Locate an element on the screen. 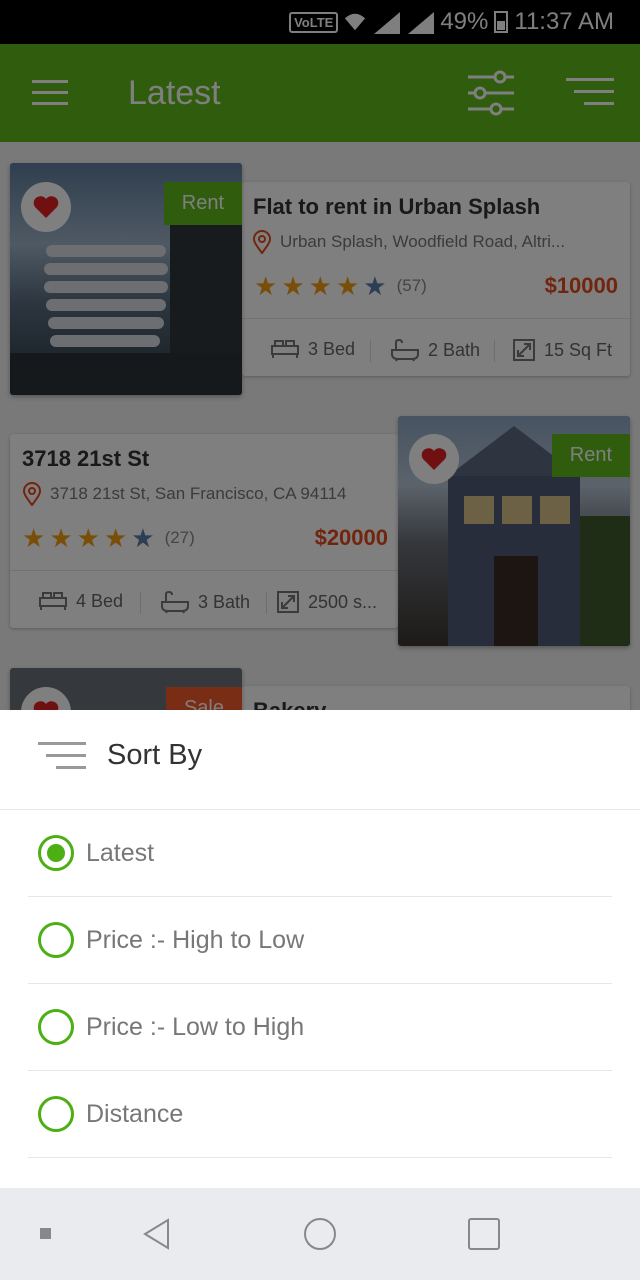 This screenshot has height=1280, width=640. sort-option-distance: Distance is located at coordinates (320, 1114).